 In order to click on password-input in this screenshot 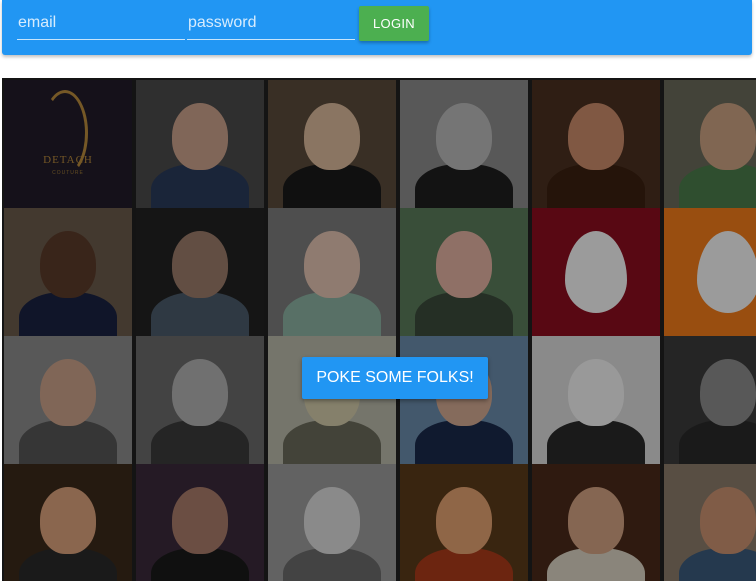, I will do `click(271, 23)`.